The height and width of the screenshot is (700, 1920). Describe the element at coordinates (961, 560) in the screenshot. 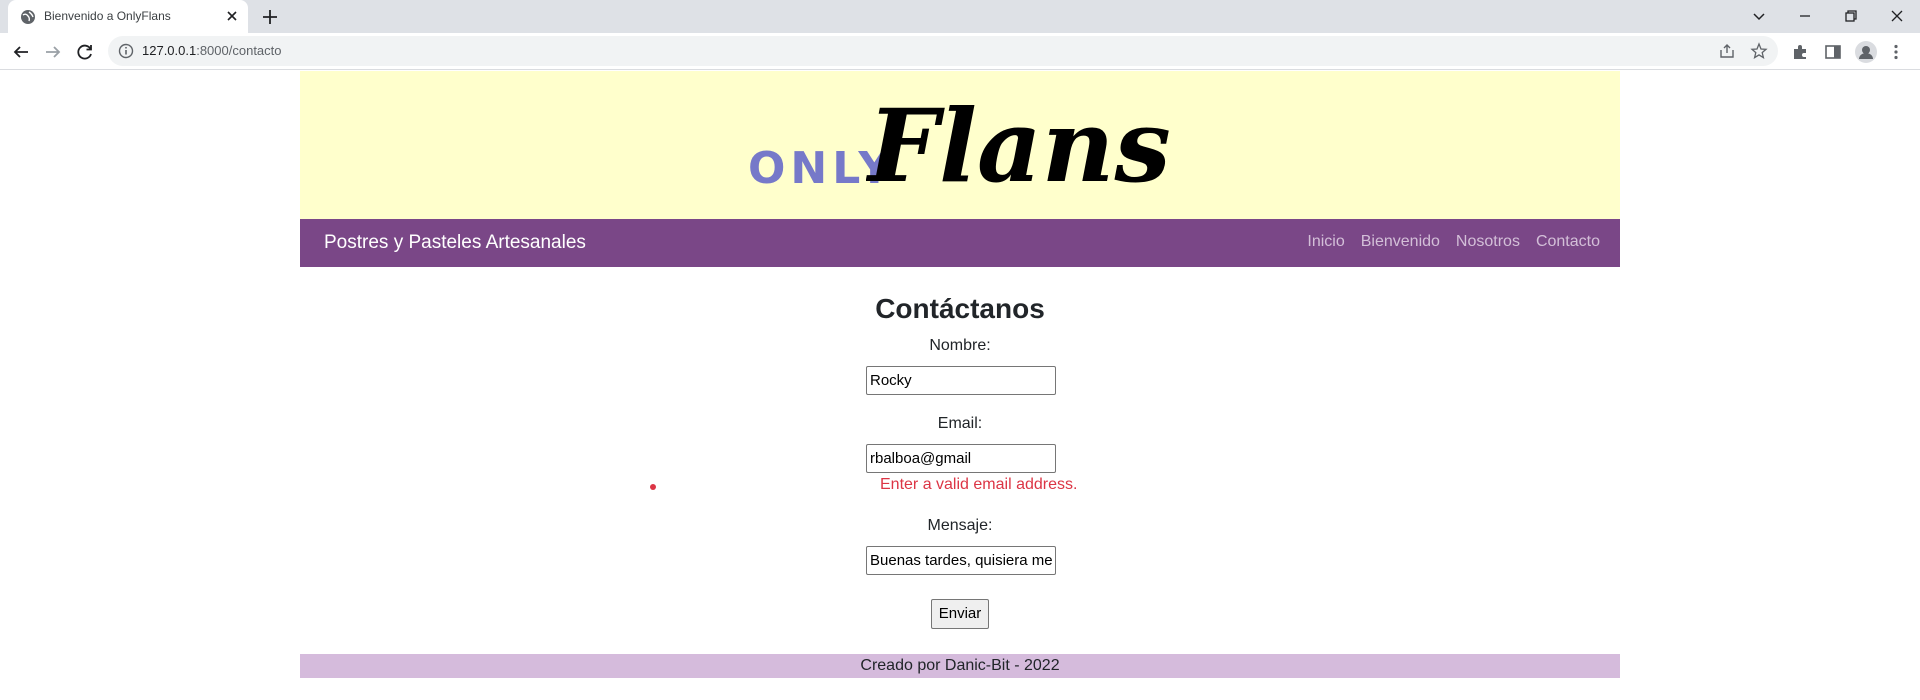

I see `message-field: Buenas tardes, quisiera me` at that location.